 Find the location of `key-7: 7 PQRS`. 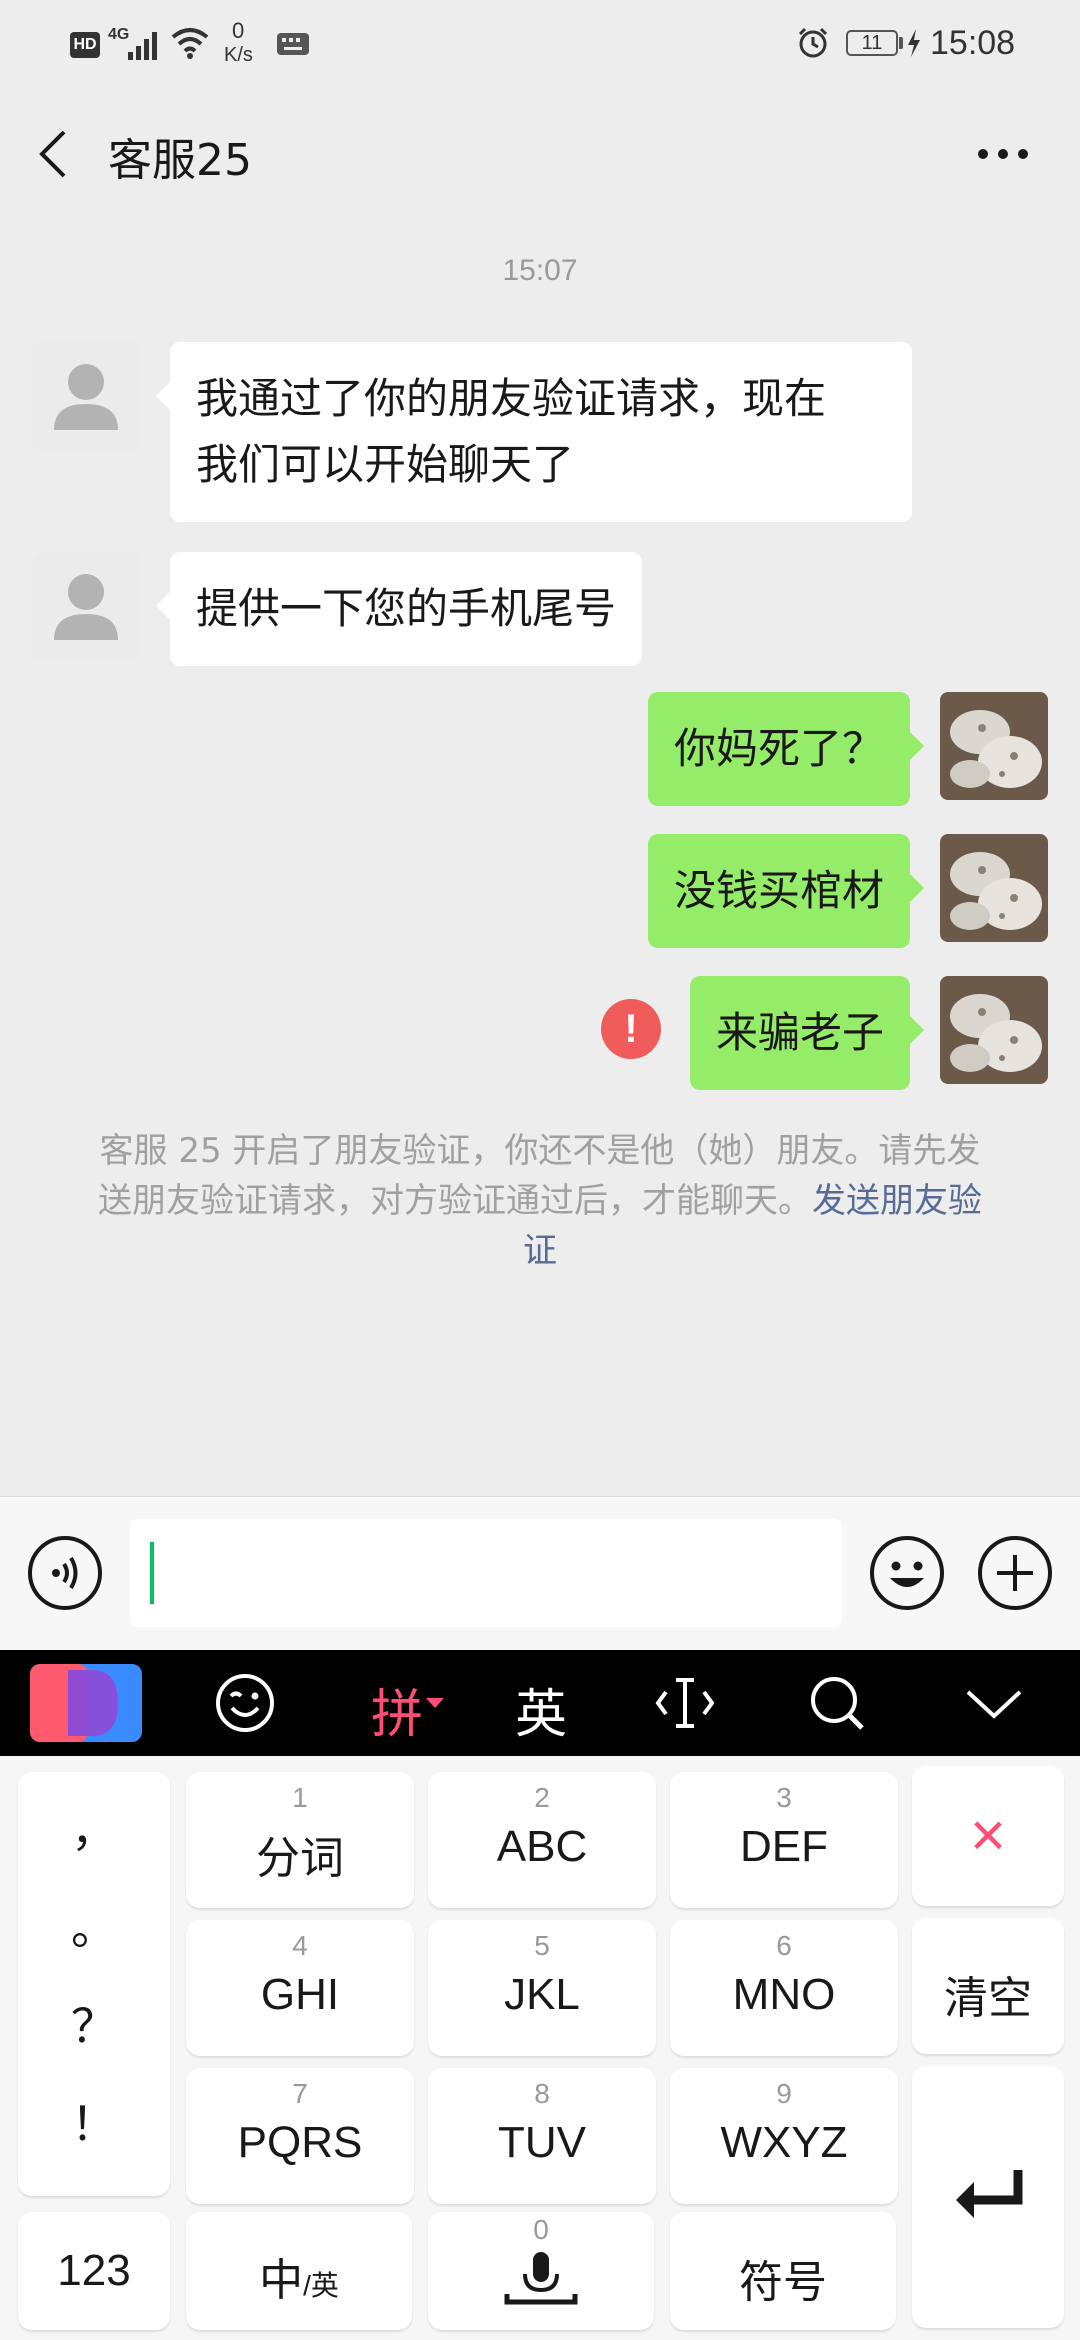

key-7: 7 PQRS is located at coordinates (300, 2136).